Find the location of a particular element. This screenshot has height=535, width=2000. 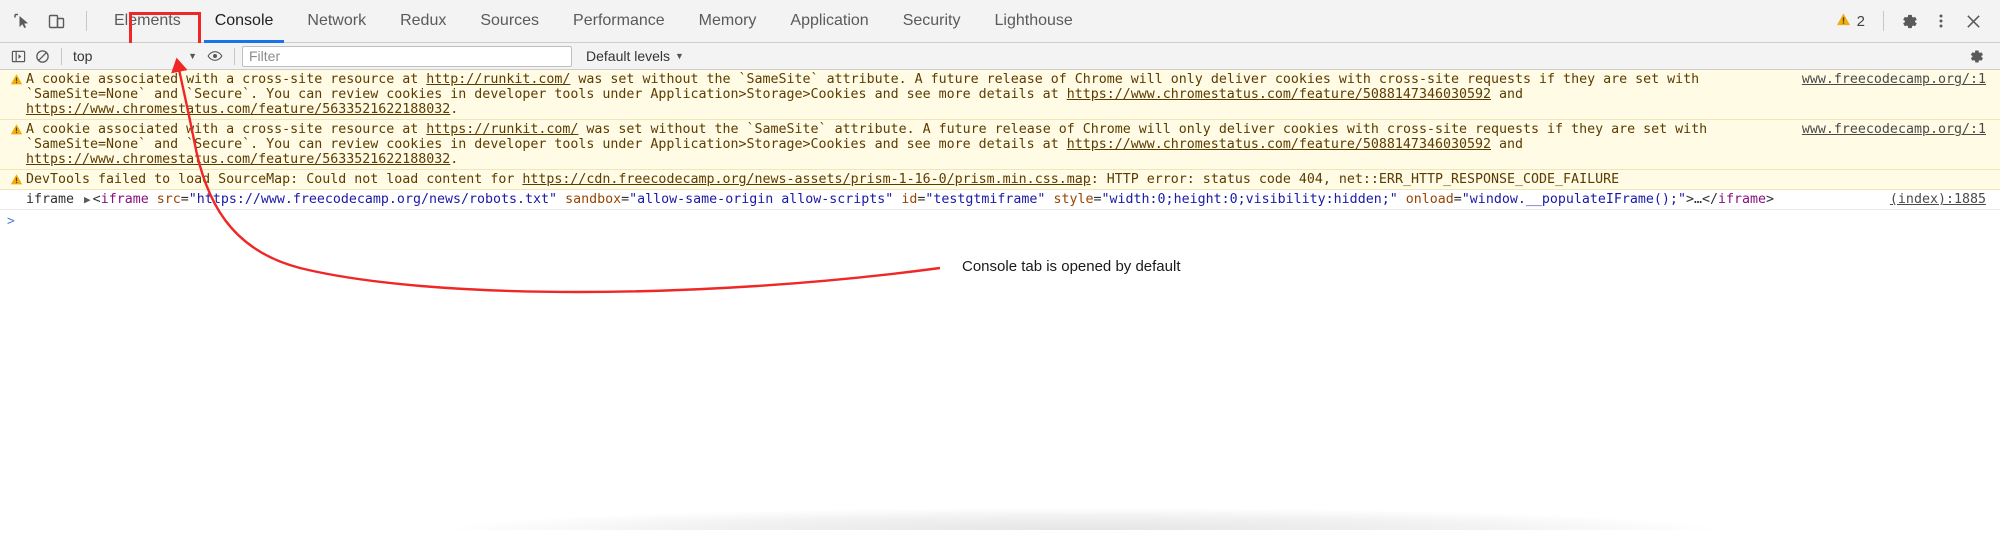

inspect-element-icon is located at coordinates (22, 21).